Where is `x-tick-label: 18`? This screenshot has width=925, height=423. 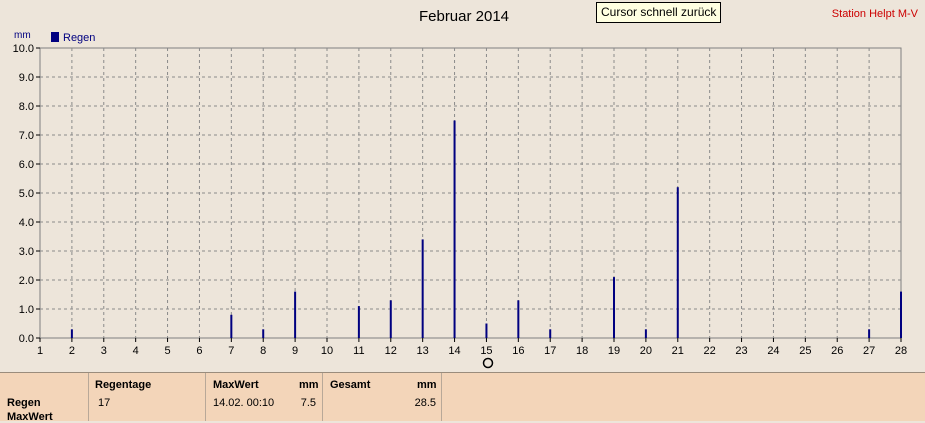
x-tick-label: 18 is located at coordinates (582, 351).